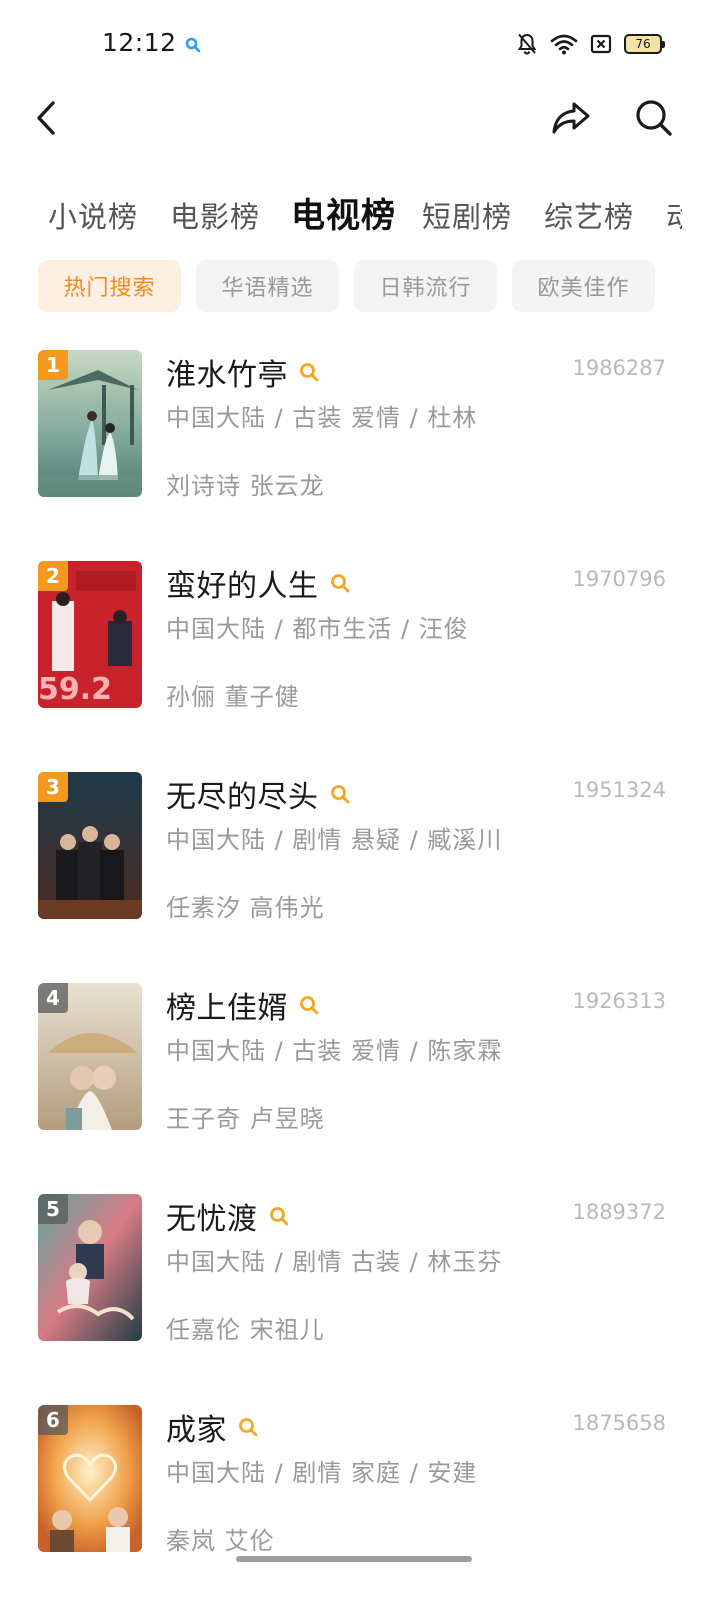 This screenshot has width=720, height=1600. I want to click on battery-level: 76, so click(643, 44).